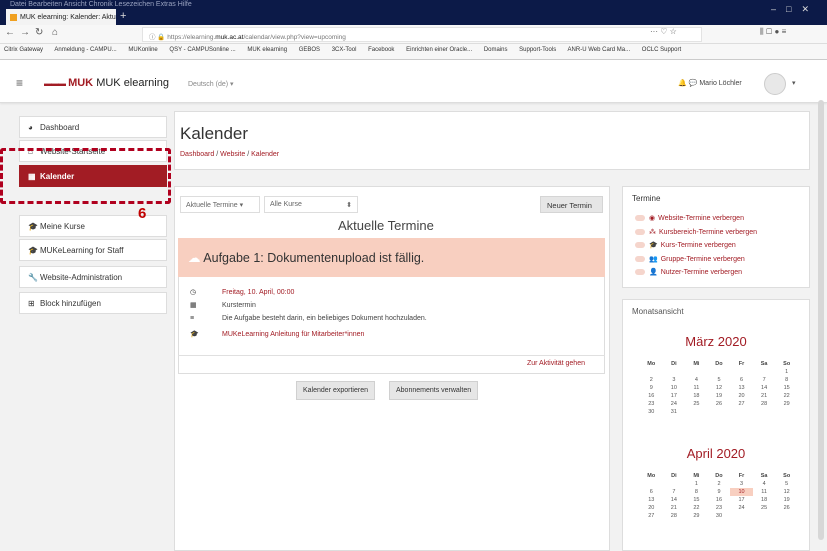 This screenshot has width=827, height=551. What do you see at coordinates (434, 390) in the screenshot?
I see `manage-subscriptions-button: Abonnements verwalten` at bounding box center [434, 390].